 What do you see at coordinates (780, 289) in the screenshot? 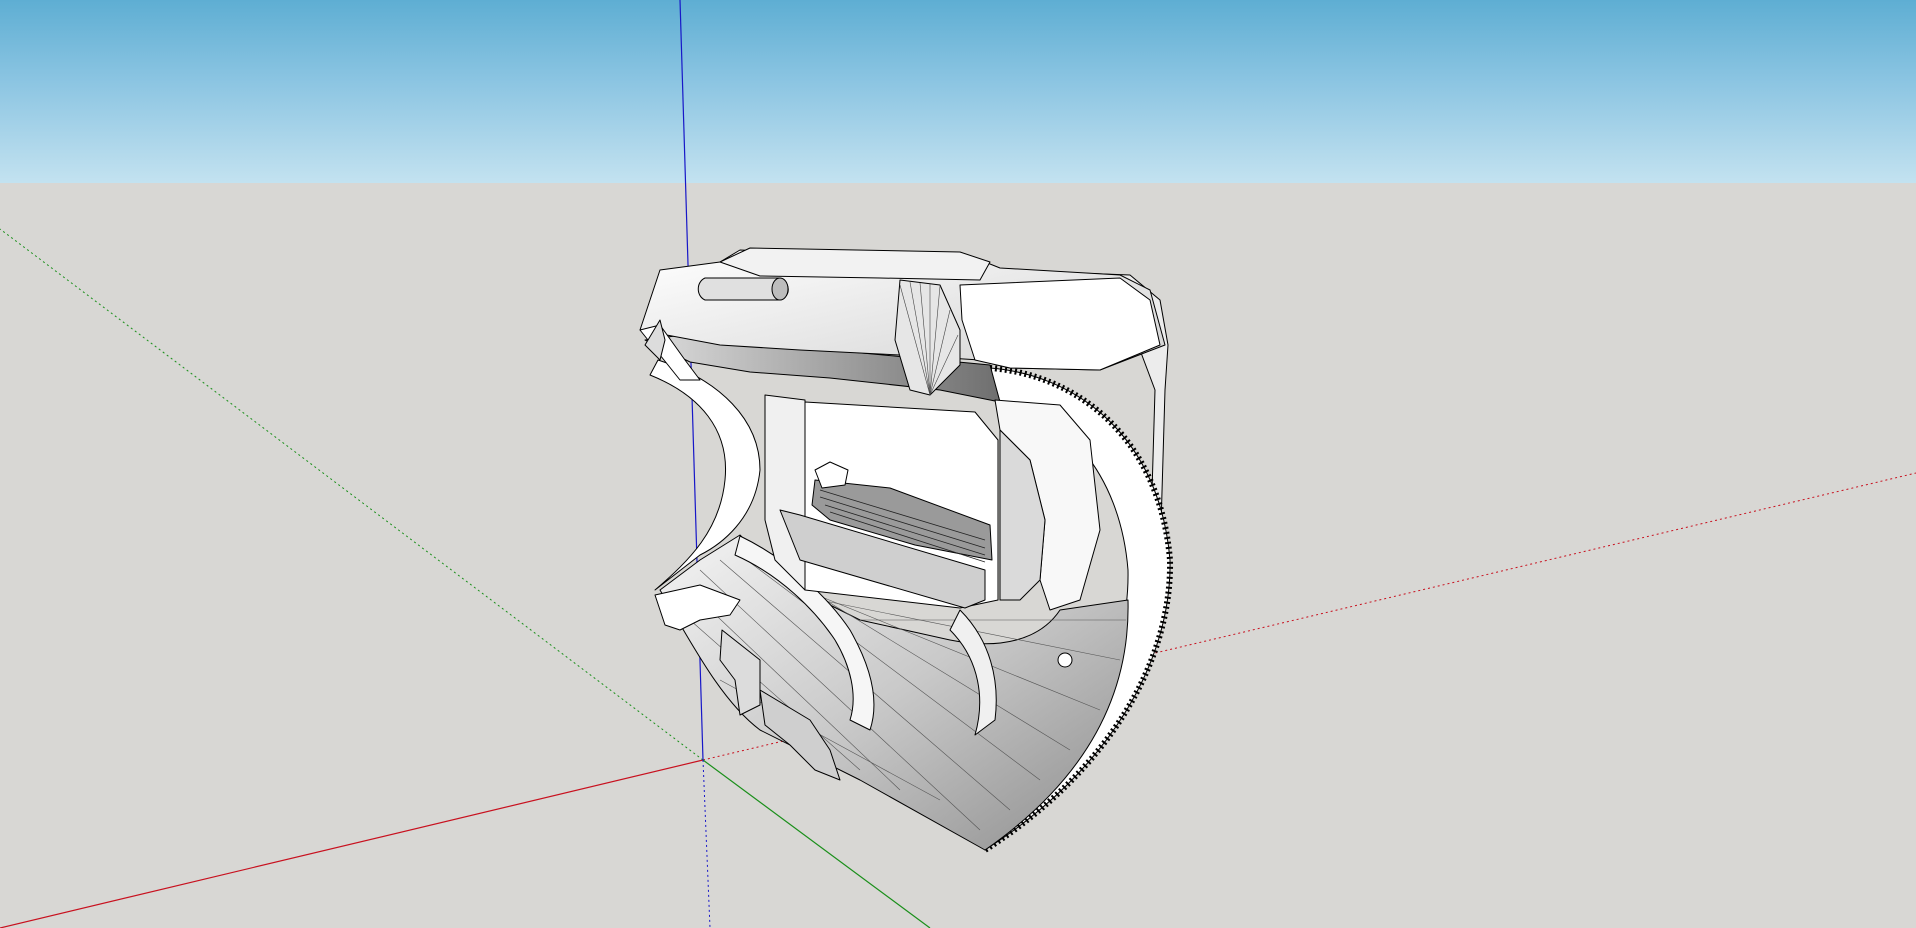
I see `roller-end-cap` at bounding box center [780, 289].